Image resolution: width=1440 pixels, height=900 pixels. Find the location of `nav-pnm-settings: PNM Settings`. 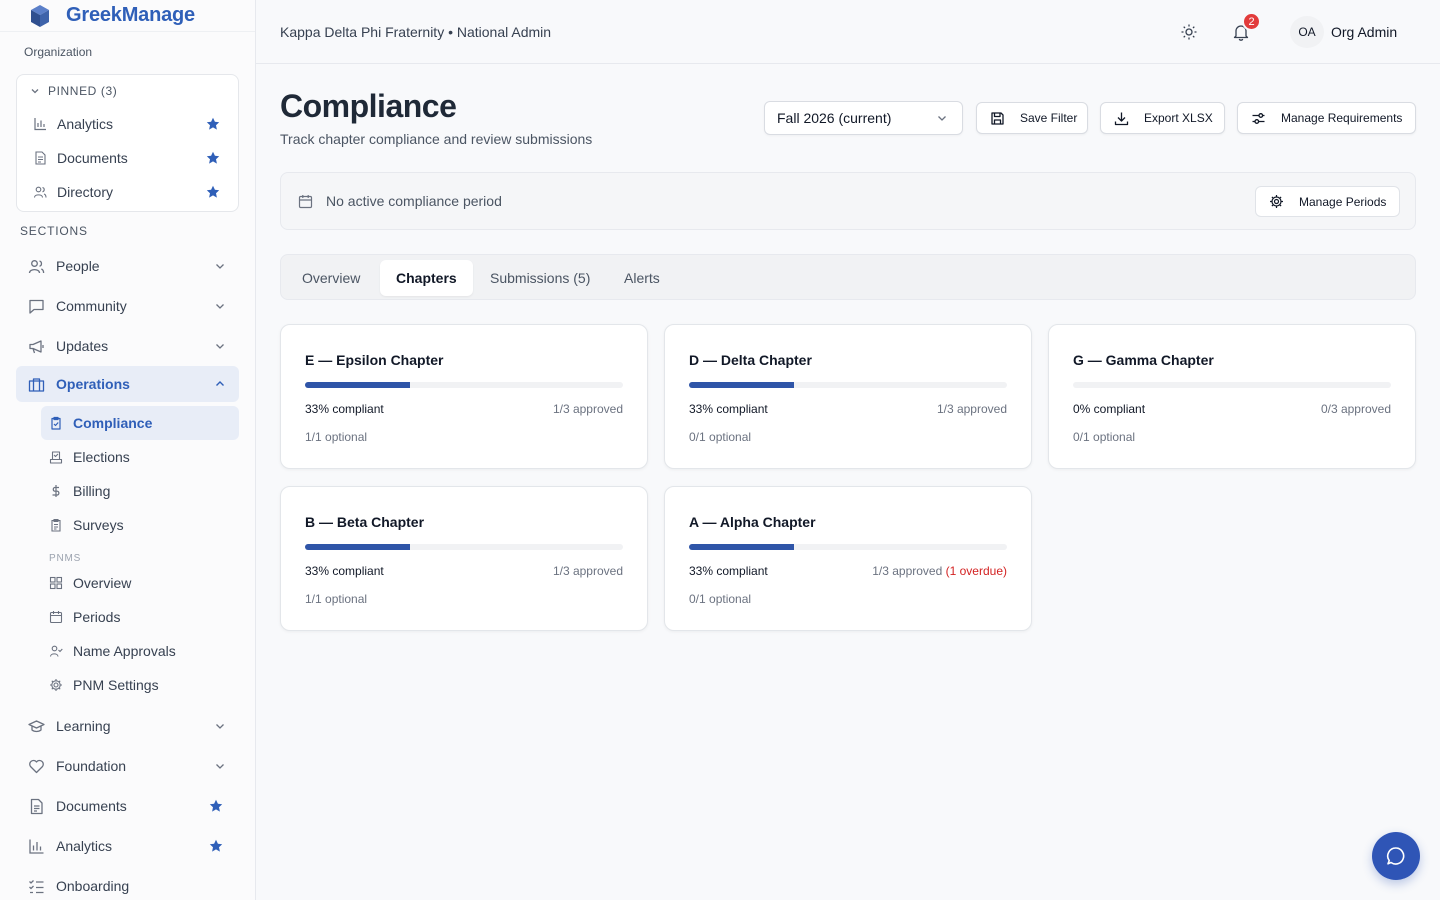

nav-pnm-settings: PNM Settings is located at coordinates (140, 685).